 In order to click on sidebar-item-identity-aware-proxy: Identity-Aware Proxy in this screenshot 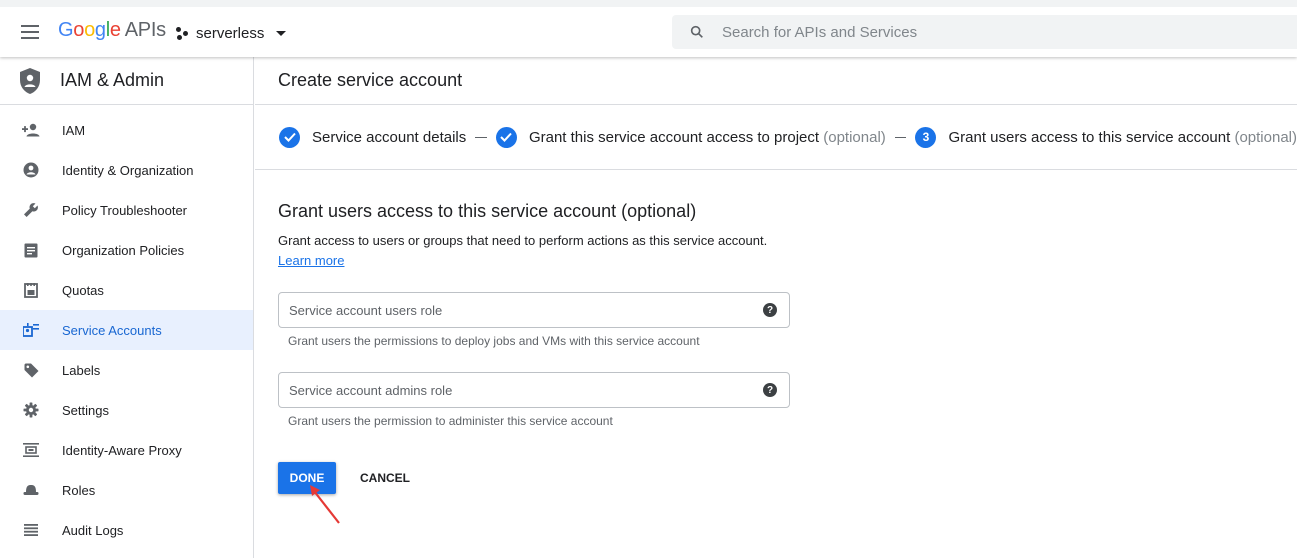, I will do `click(126, 450)`.